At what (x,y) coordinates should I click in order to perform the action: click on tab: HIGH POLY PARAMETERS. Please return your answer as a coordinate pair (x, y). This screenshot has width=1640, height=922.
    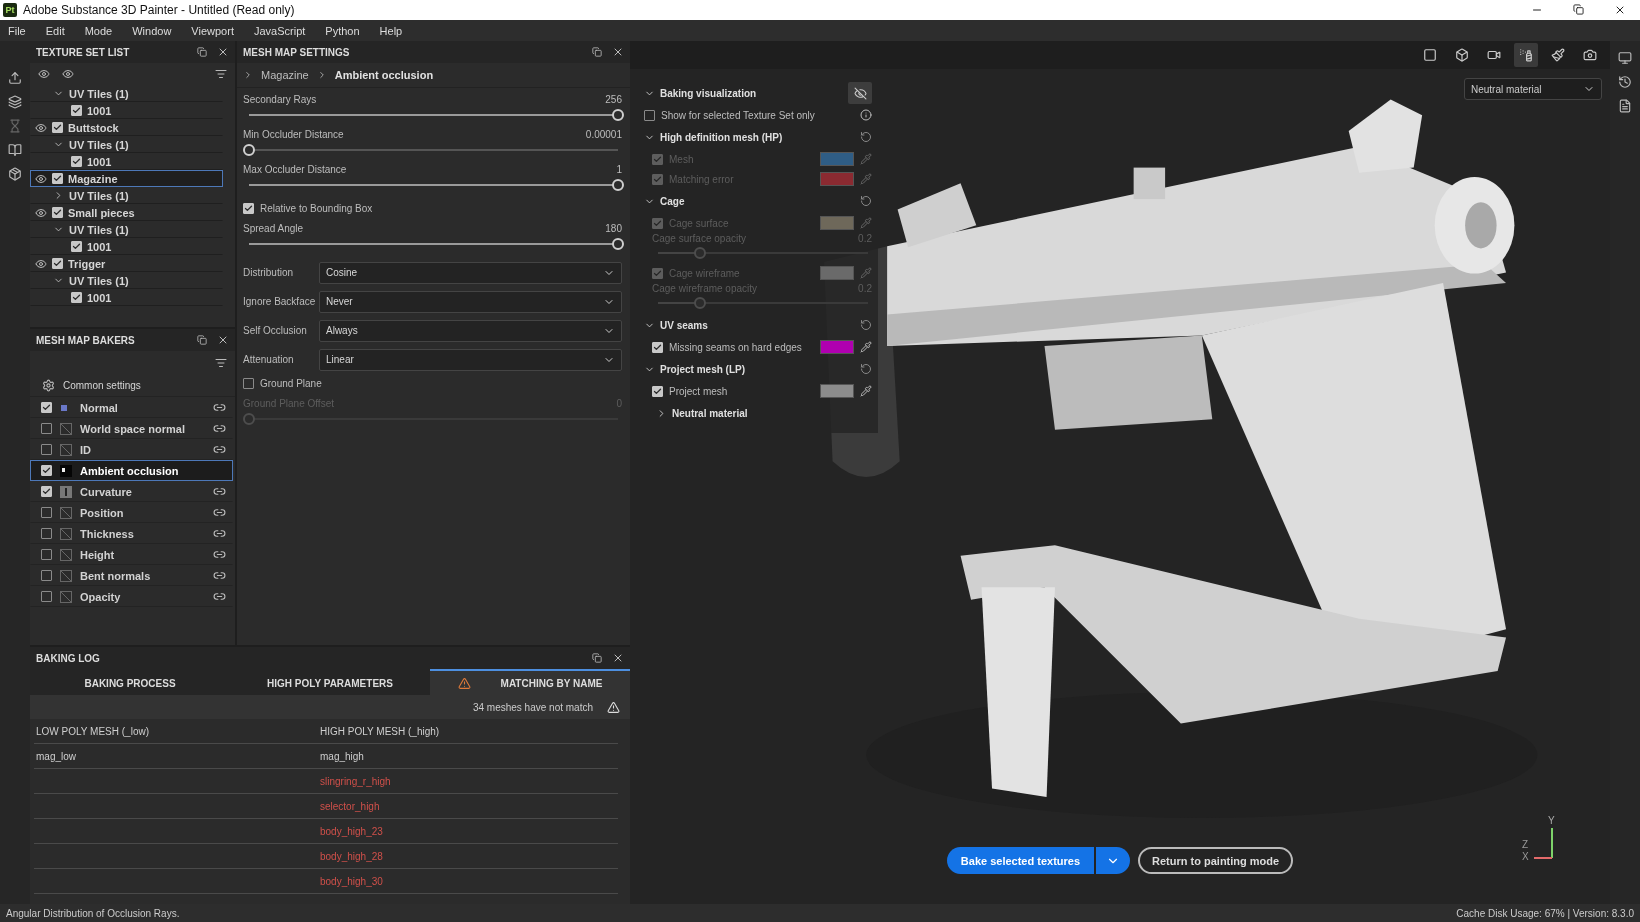
    Looking at the image, I should click on (330, 682).